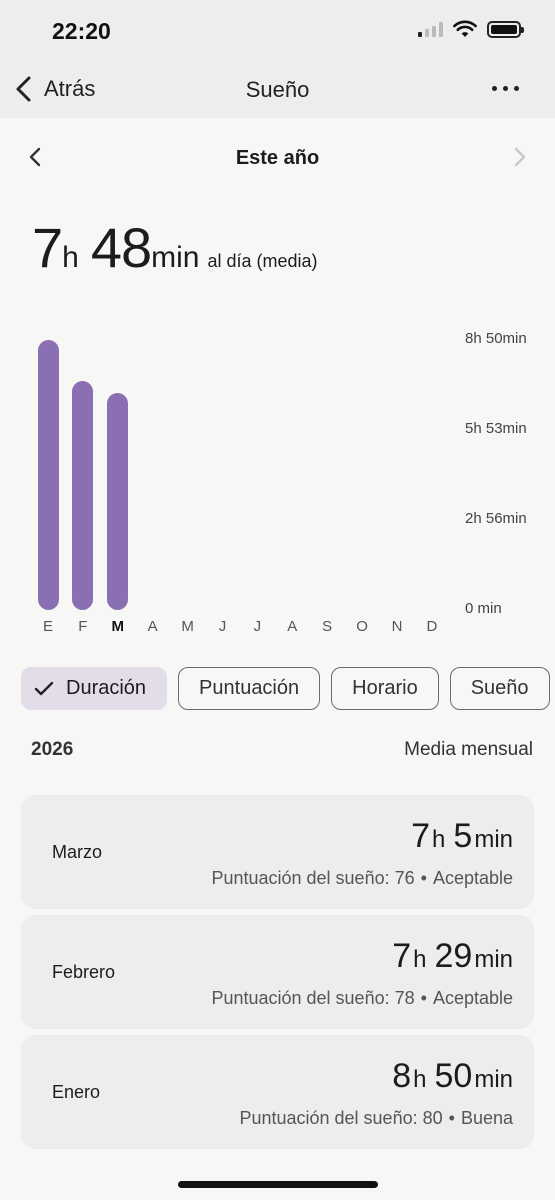 The width and height of the screenshot is (555, 1200). Describe the element at coordinates (520, 157) in the screenshot. I see `chevron-right-icon` at that location.